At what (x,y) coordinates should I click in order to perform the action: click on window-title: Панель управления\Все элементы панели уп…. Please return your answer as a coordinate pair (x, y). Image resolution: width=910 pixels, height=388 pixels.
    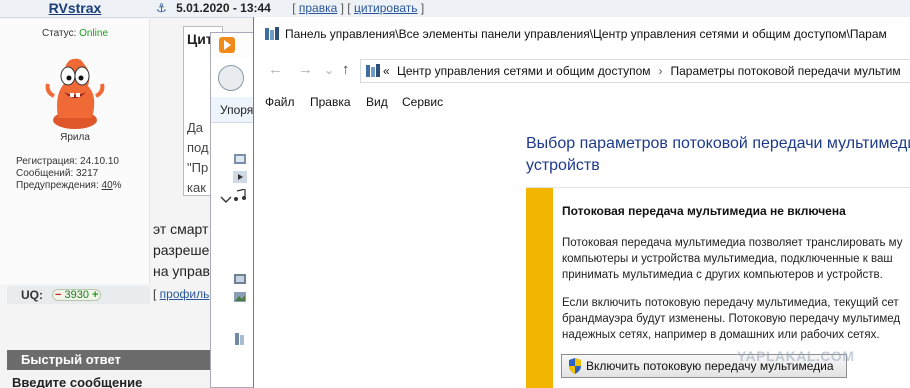
    Looking at the image, I should click on (586, 34).